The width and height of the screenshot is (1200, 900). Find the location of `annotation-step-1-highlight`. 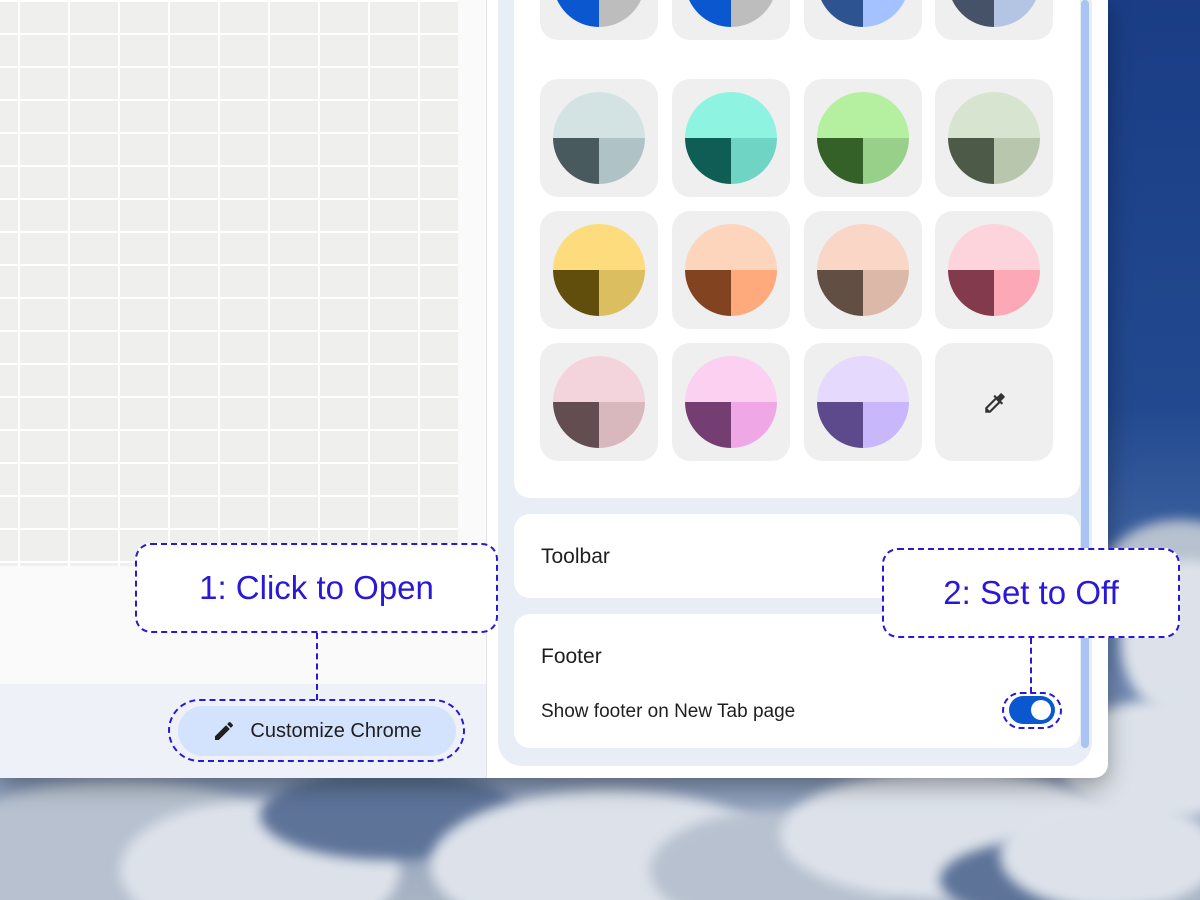

annotation-step-1-highlight is located at coordinates (316, 730).